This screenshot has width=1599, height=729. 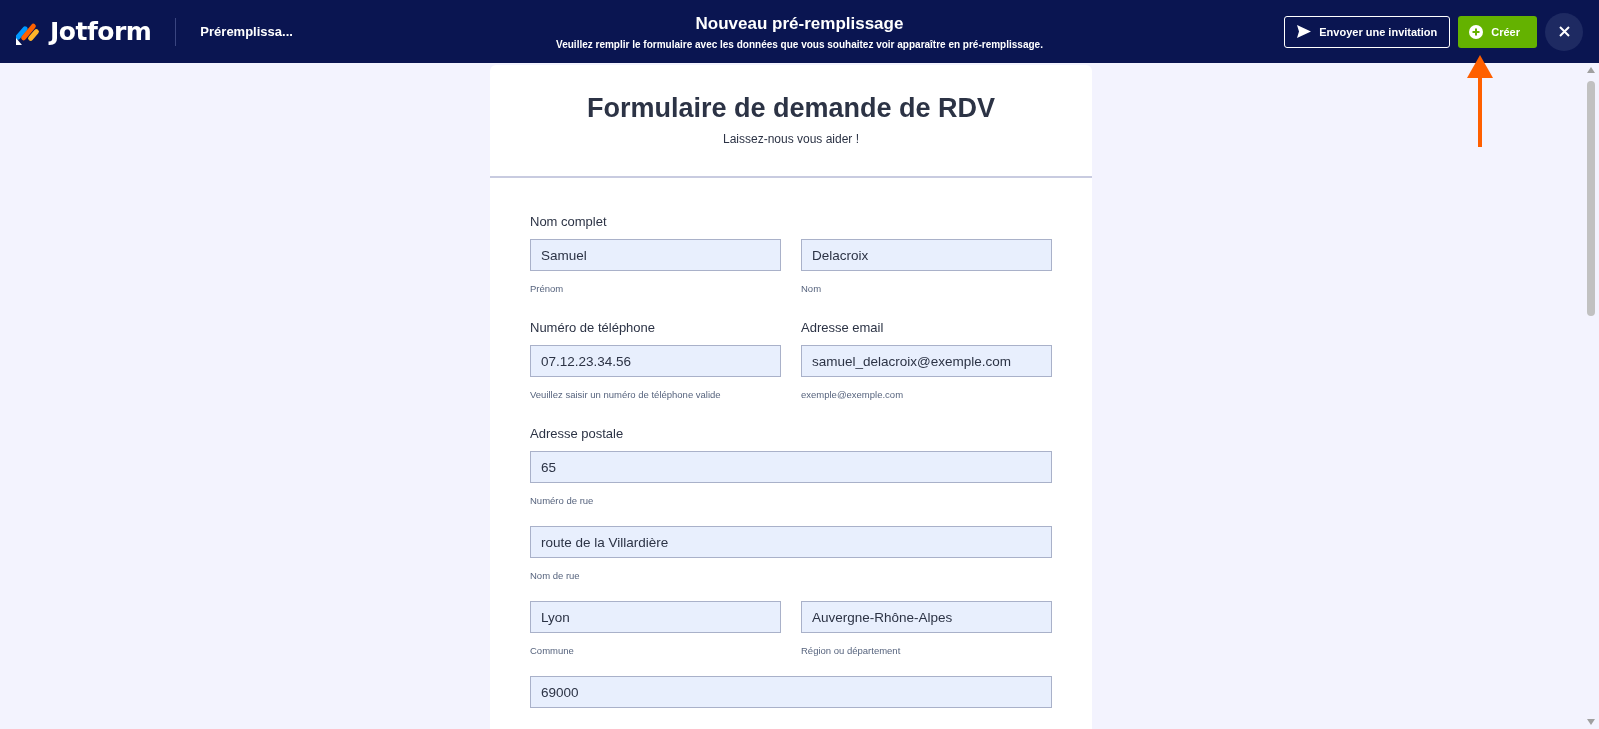 I want to click on field-label: Adresse postale, so click(x=577, y=433).